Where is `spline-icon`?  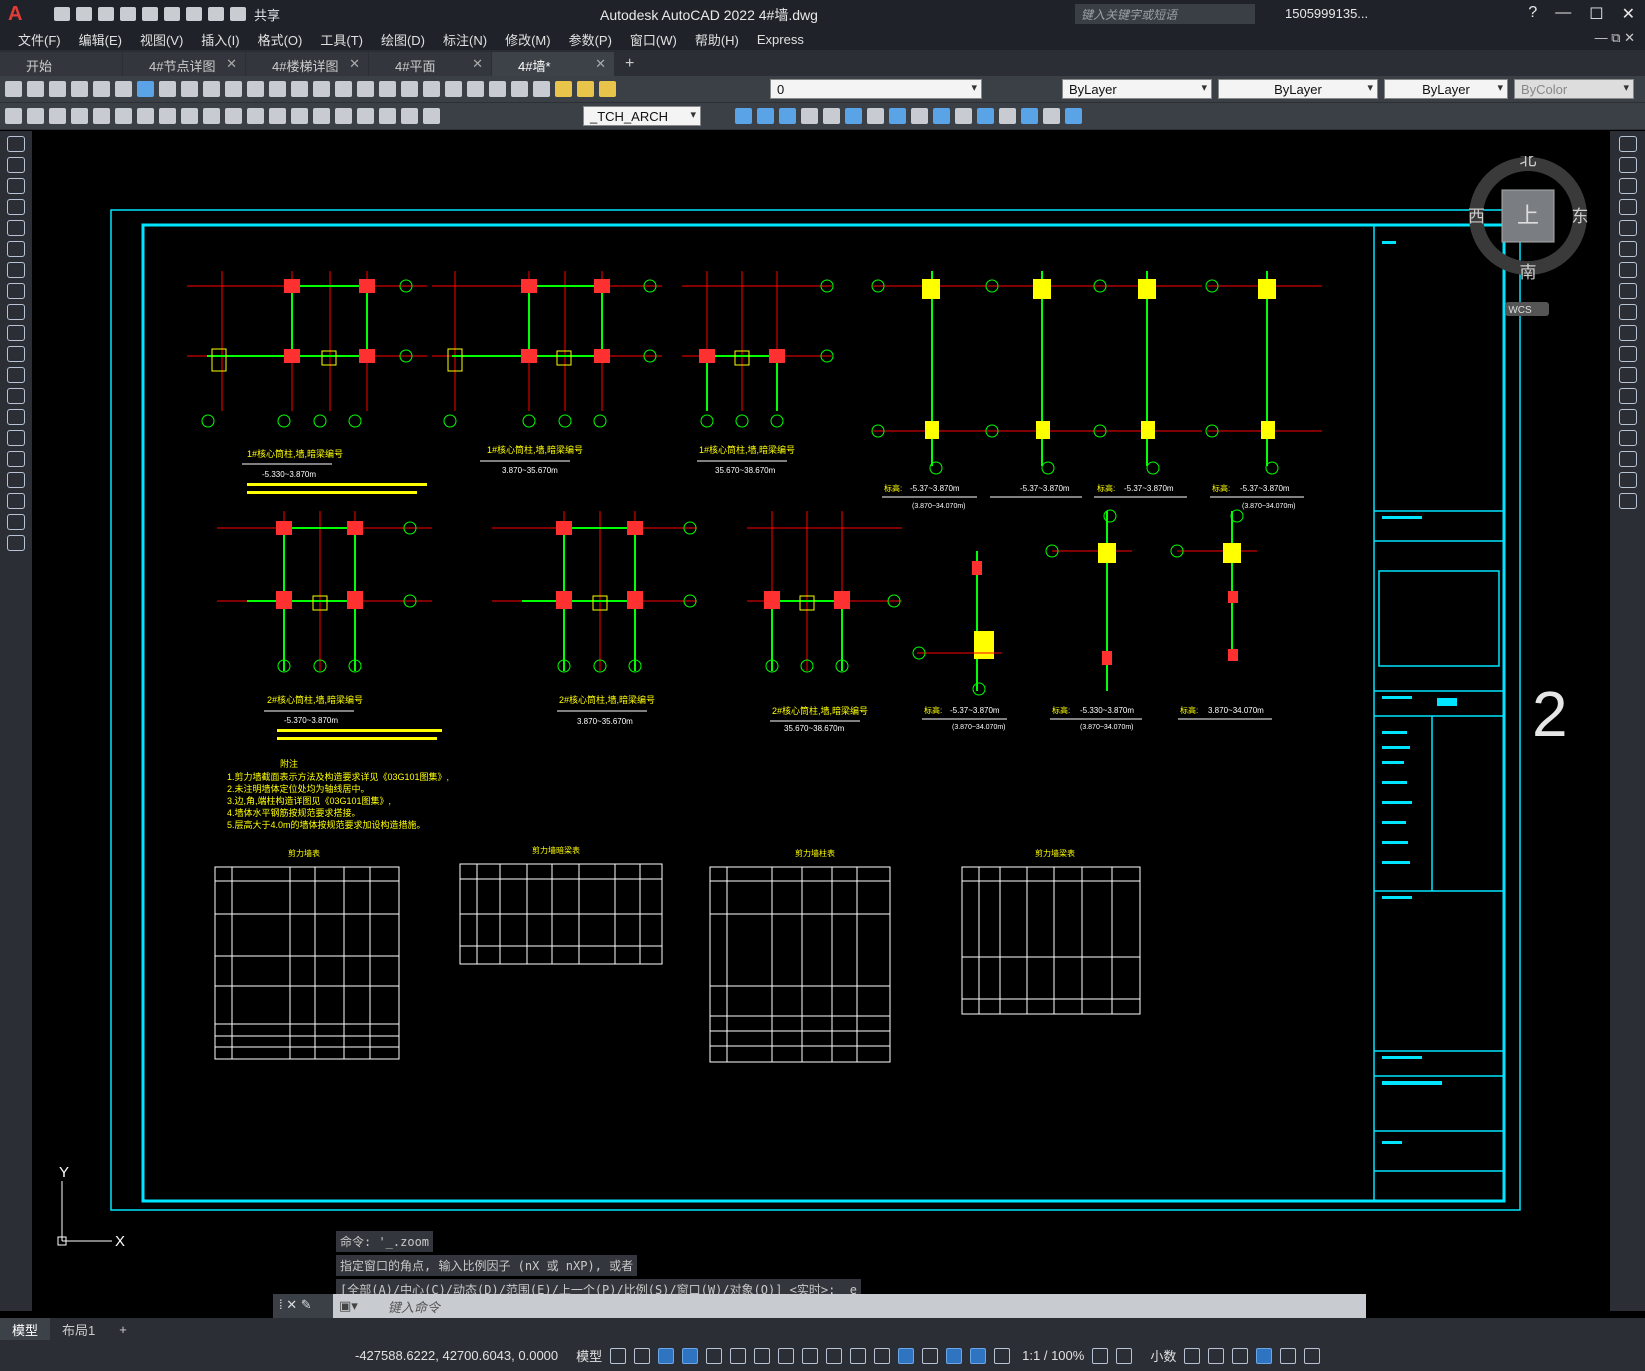
spline-icon is located at coordinates (16, 312).